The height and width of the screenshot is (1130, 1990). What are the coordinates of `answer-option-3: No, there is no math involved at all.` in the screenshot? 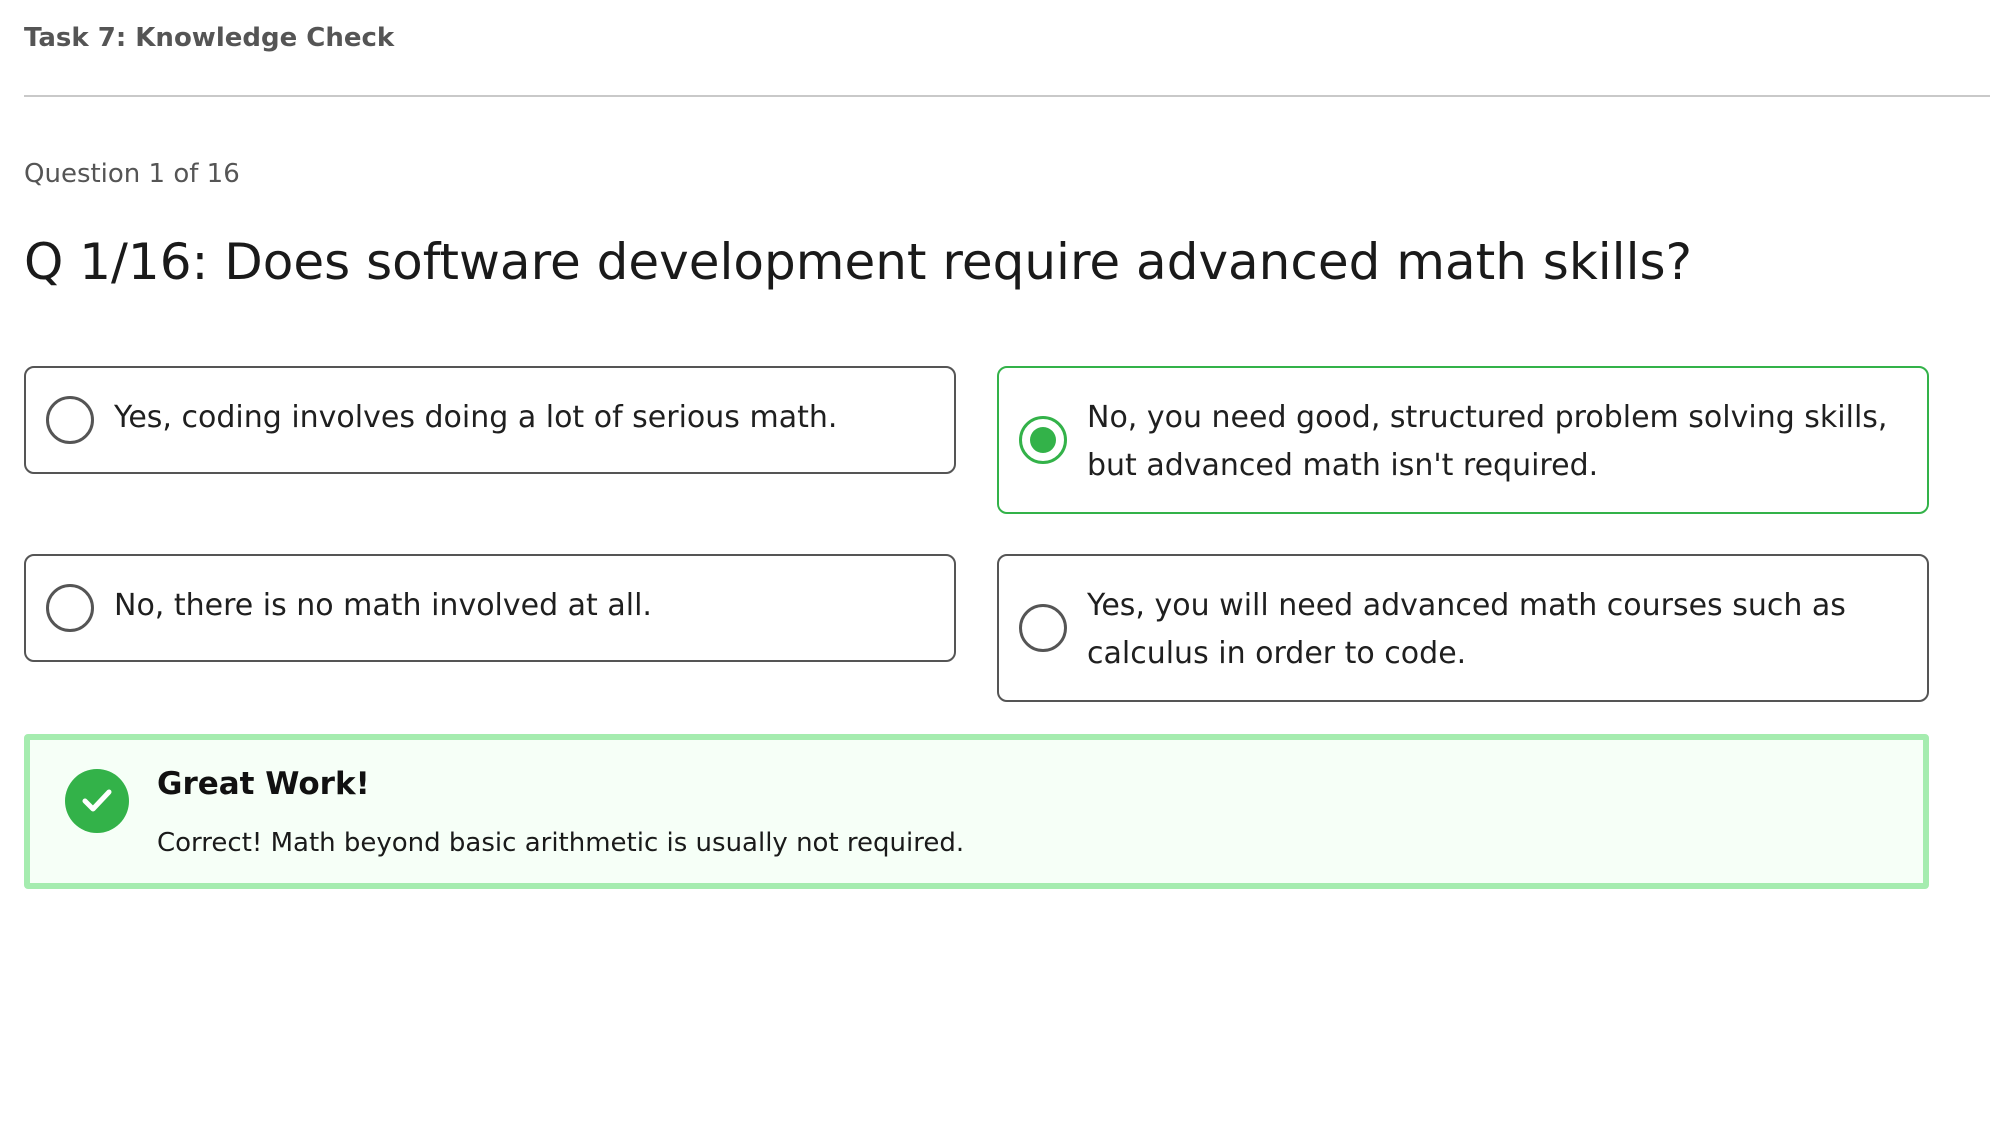 It's located at (490, 608).